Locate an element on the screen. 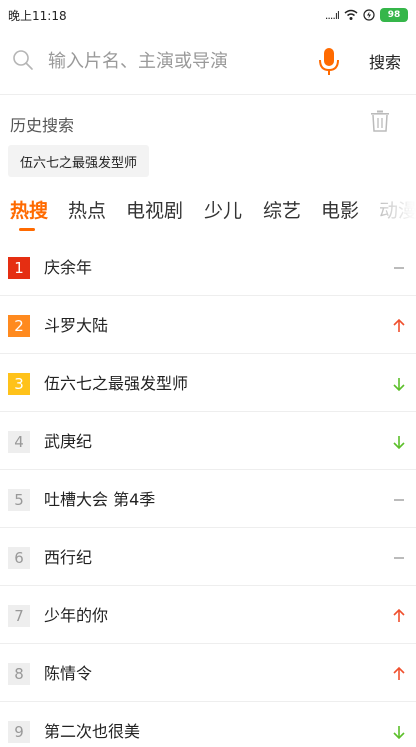 The width and height of the screenshot is (416, 747). item-title: 西行纪 is located at coordinates (68, 557).